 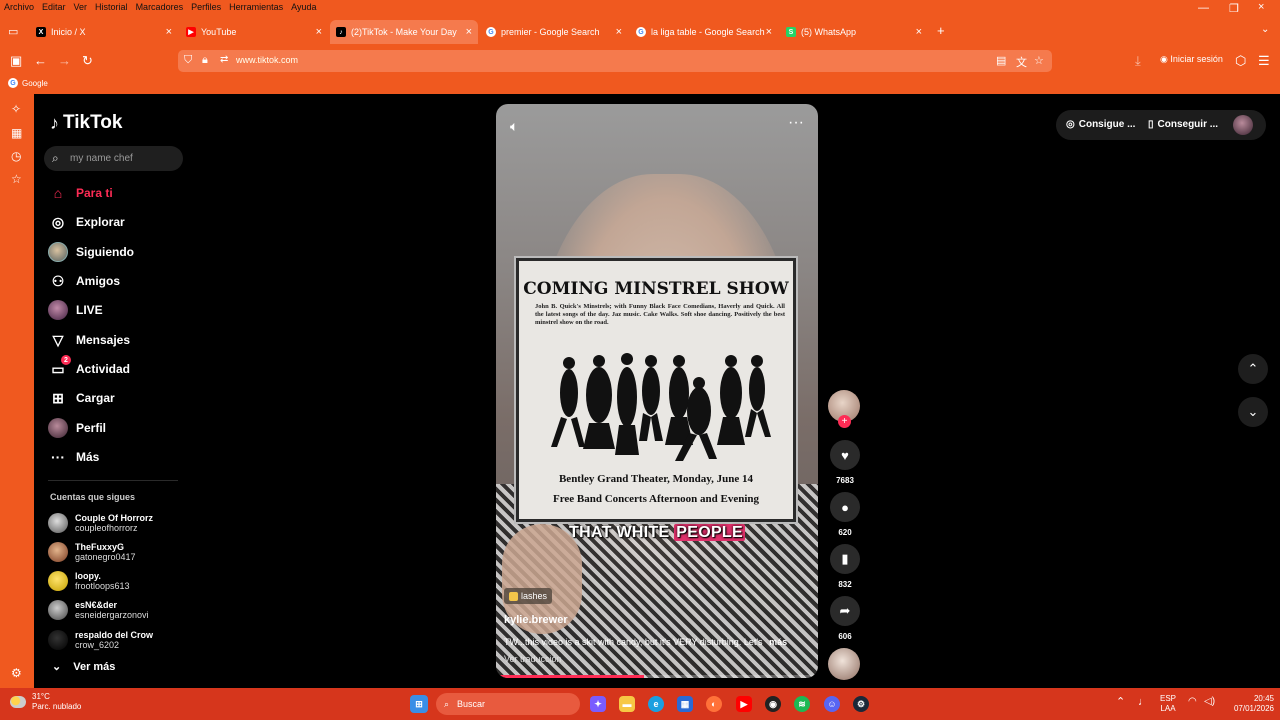 I want to click on following-account: Couple Of Horrorz coupleofhorrorz, so click(x=100, y=523).